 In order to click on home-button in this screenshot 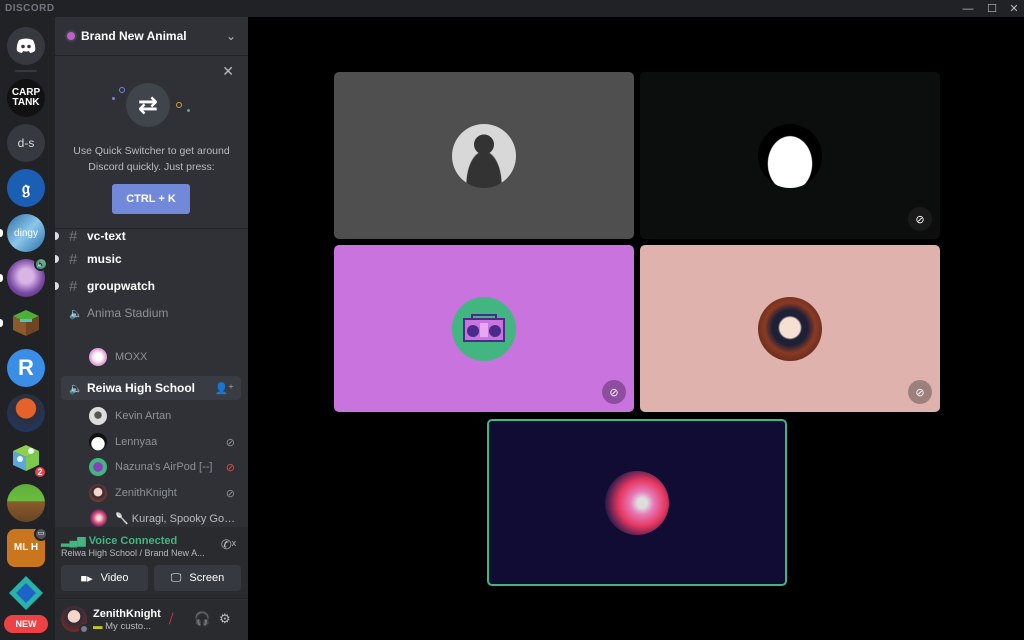, I will do `click(26, 46)`.